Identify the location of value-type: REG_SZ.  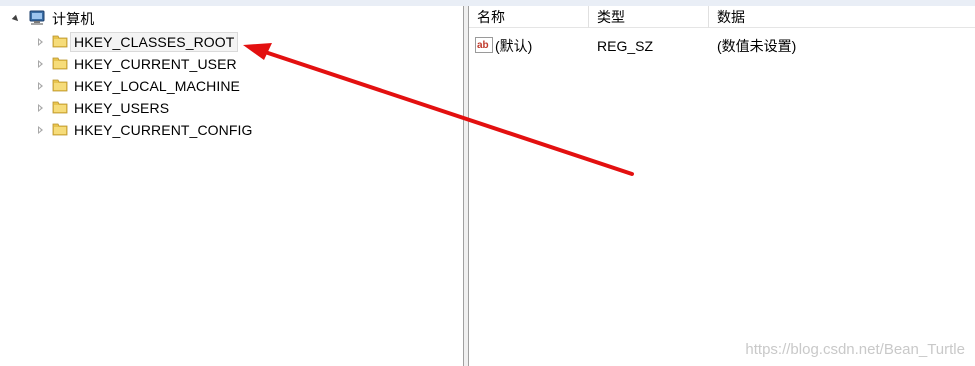
(625, 46).